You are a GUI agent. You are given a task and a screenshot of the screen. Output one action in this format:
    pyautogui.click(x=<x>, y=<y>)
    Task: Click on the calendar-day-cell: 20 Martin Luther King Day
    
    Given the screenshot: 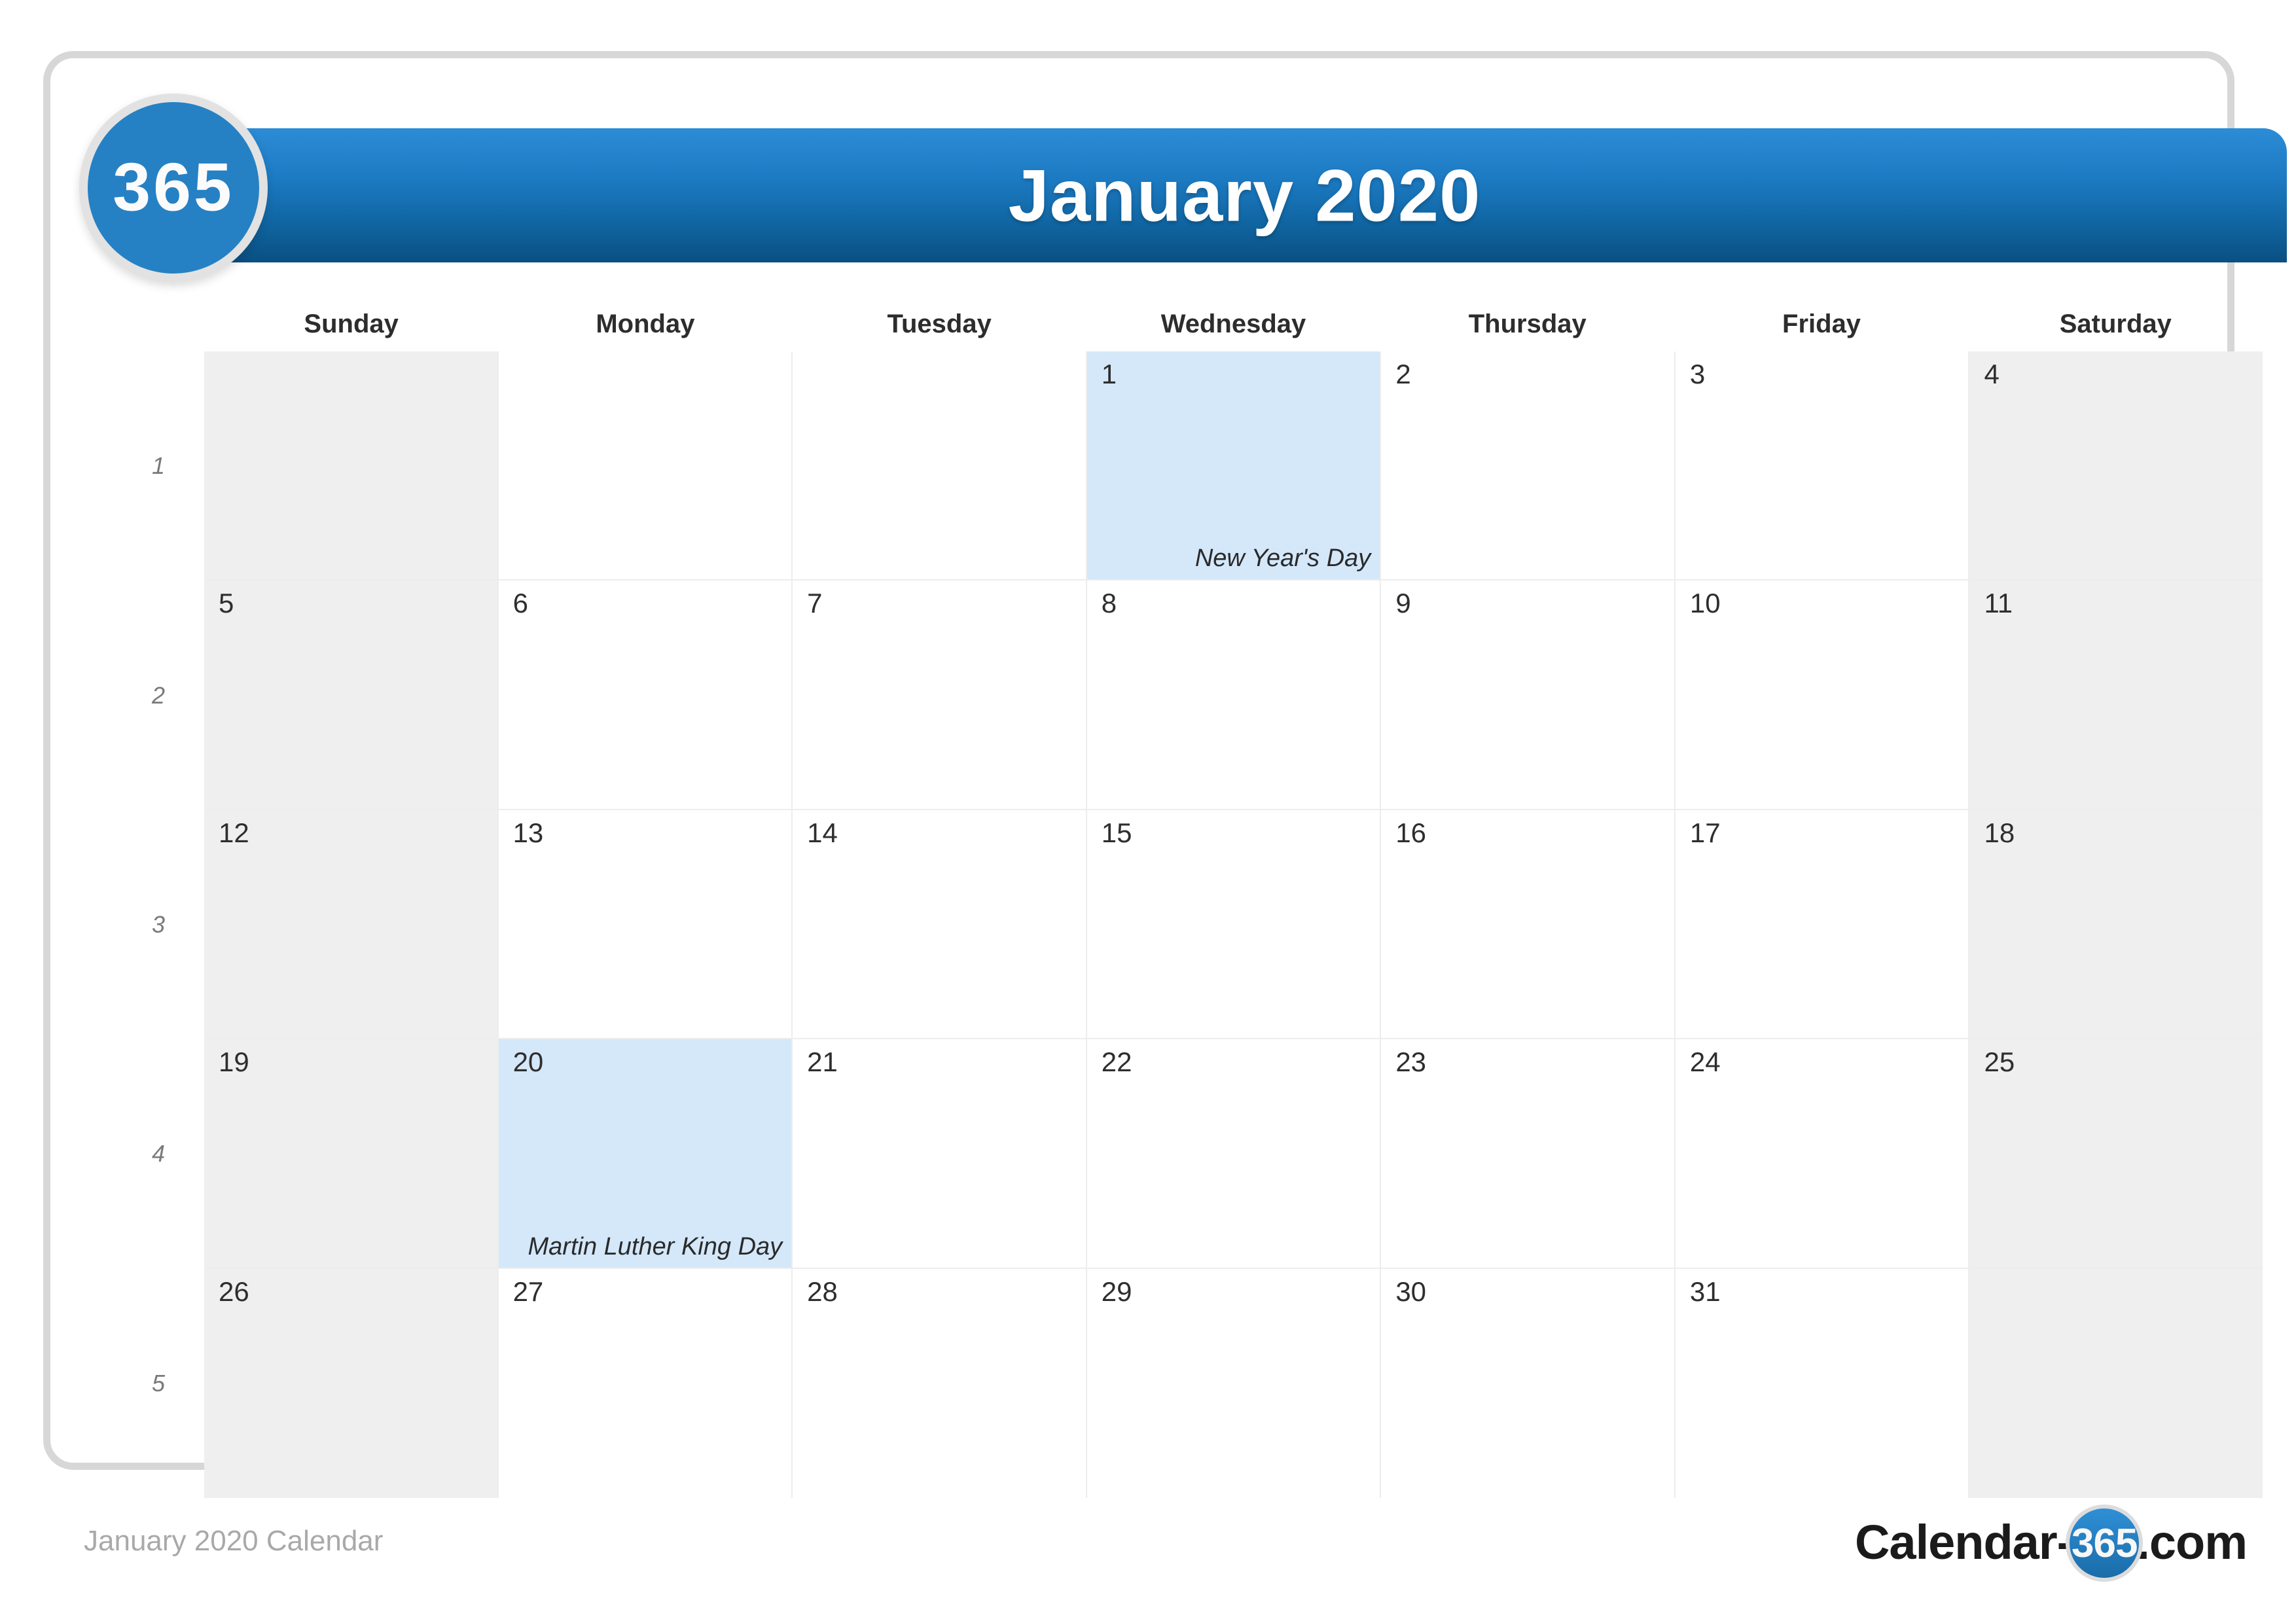 What is the action you would take?
    pyautogui.click(x=645, y=1154)
    